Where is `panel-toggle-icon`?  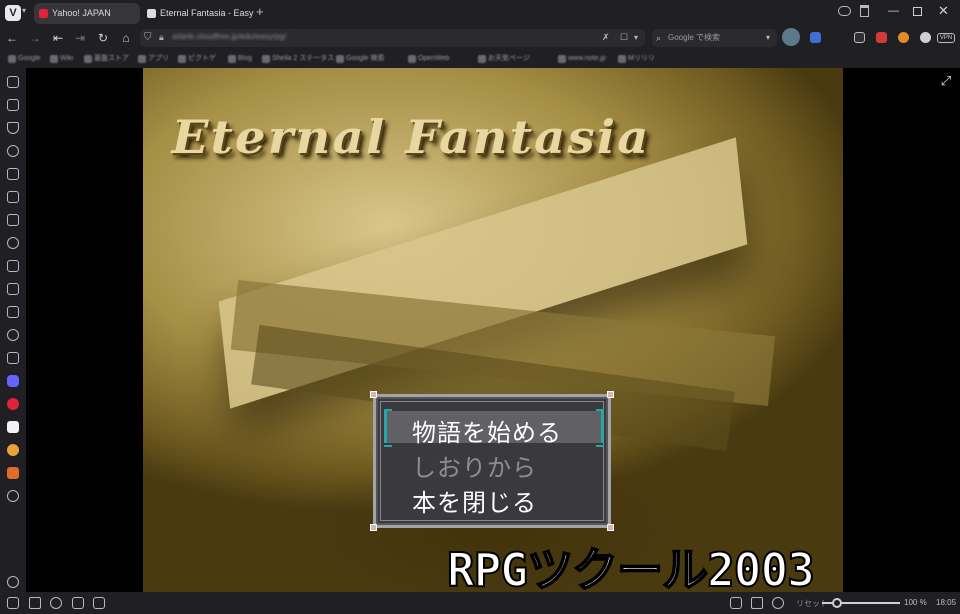
panel-toggle-icon is located at coordinates (13, 603).